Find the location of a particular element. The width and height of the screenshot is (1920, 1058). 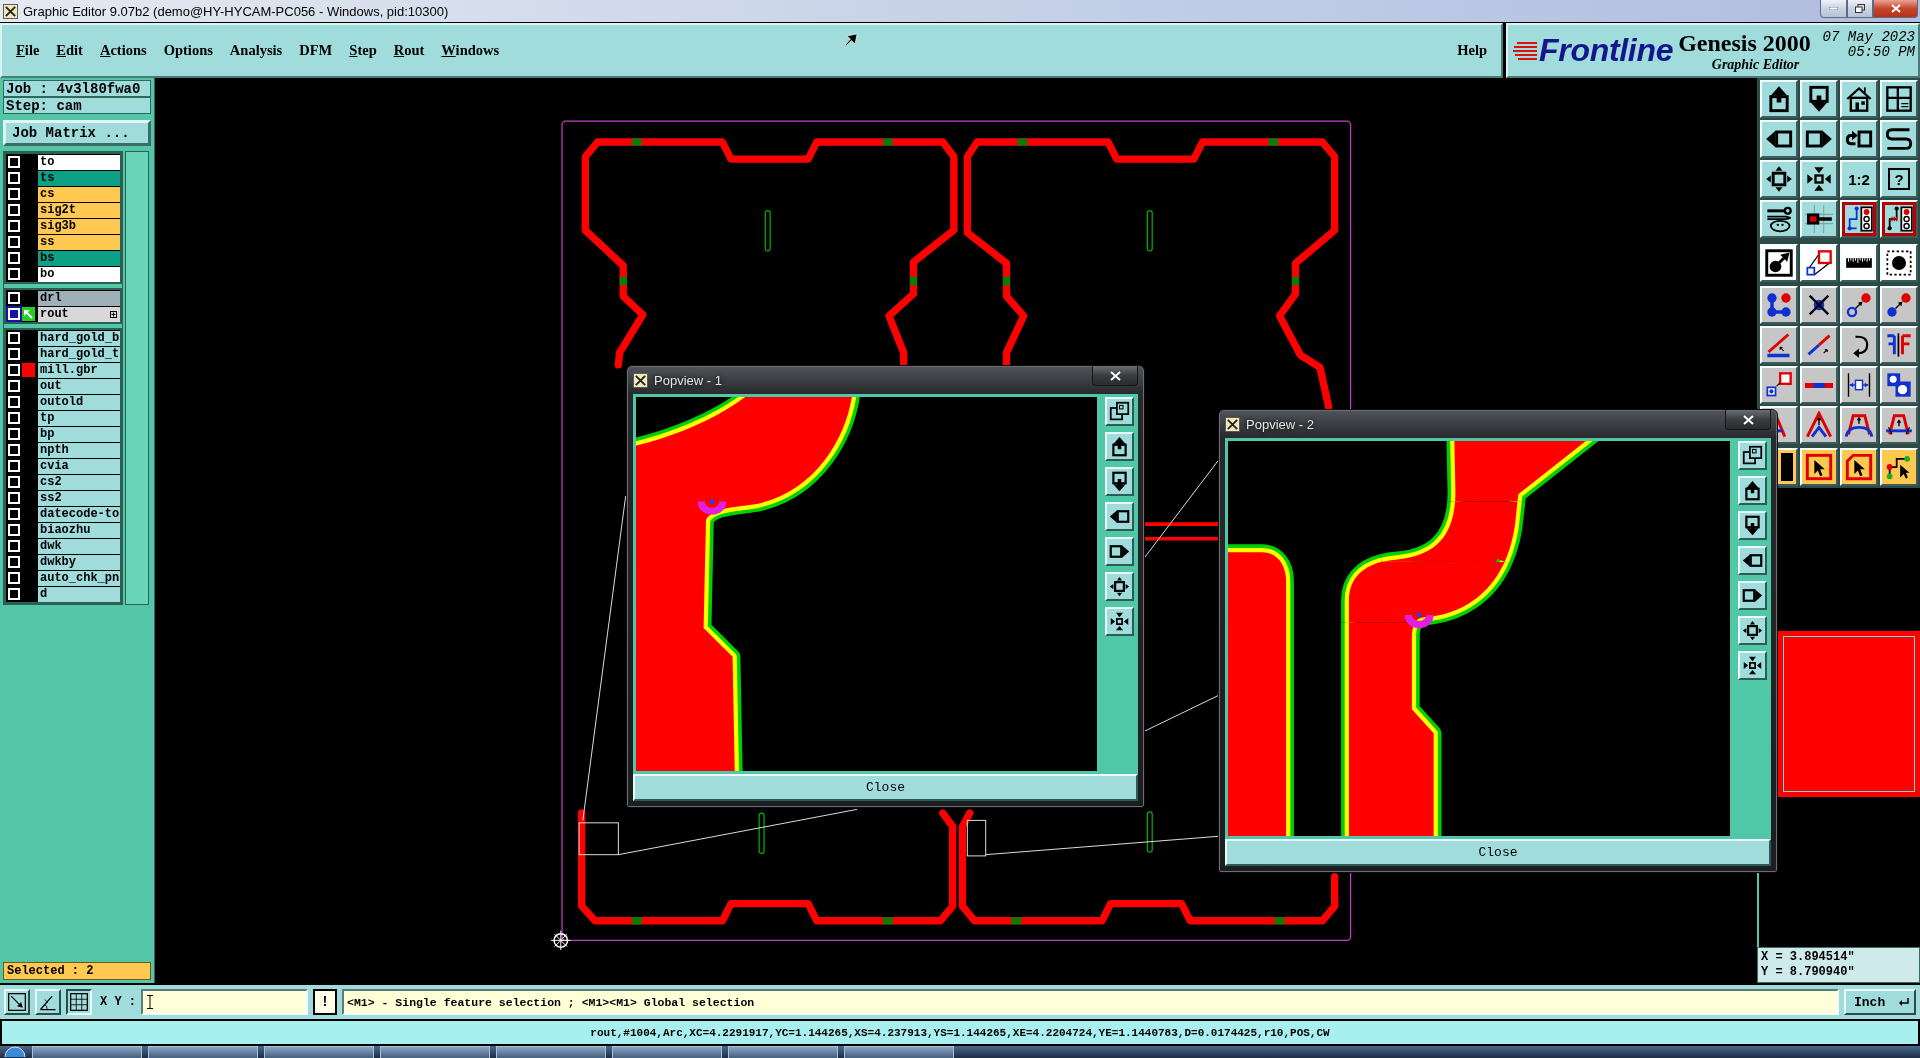

layer-name: bp is located at coordinates (79, 434).